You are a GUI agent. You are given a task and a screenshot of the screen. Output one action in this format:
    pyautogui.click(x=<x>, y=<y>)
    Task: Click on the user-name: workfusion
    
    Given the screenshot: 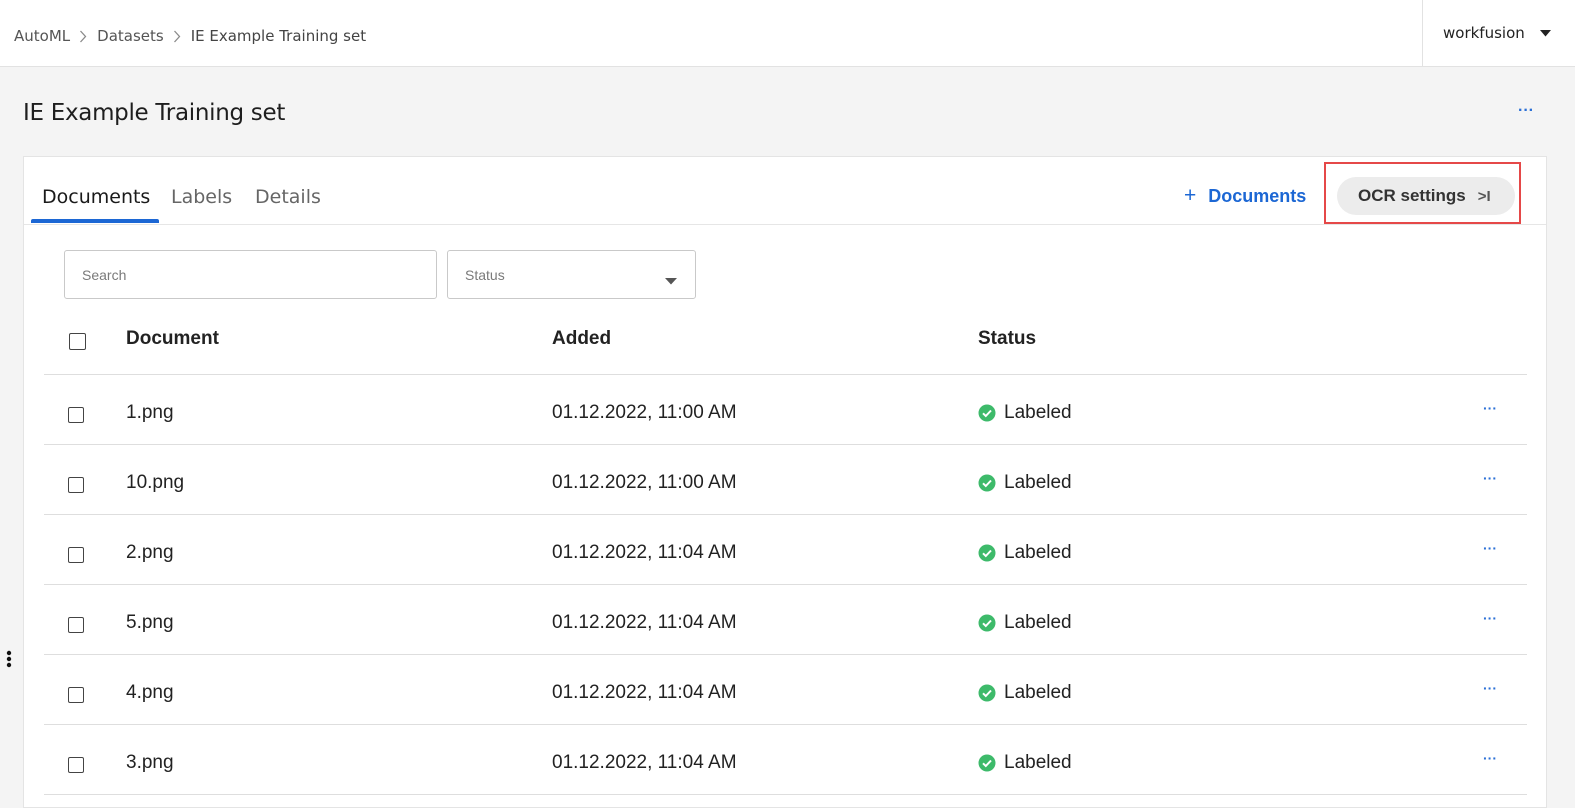 What is the action you would take?
    pyautogui.click(x=1484, y=33)
    